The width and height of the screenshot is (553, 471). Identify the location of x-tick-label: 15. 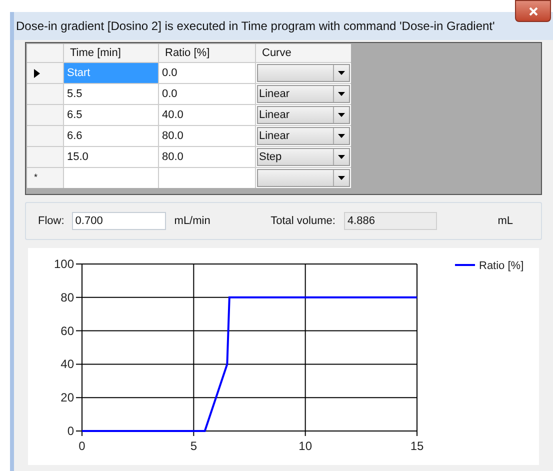
(417, 446).